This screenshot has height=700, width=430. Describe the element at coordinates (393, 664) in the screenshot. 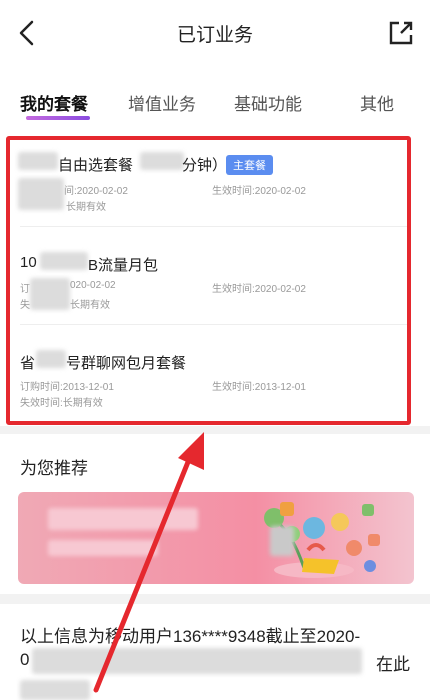

I see `footer-text-line2-end: 在此` at that location.